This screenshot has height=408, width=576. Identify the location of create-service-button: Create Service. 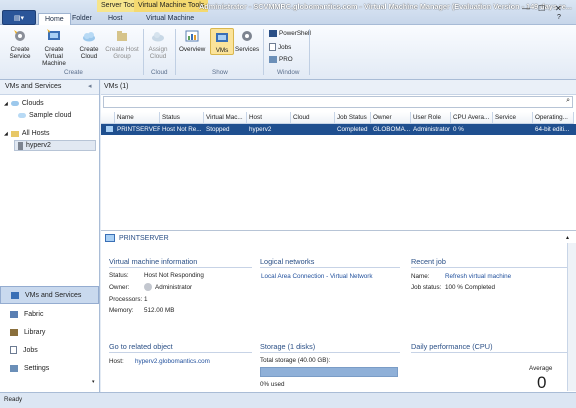
(20, 44).